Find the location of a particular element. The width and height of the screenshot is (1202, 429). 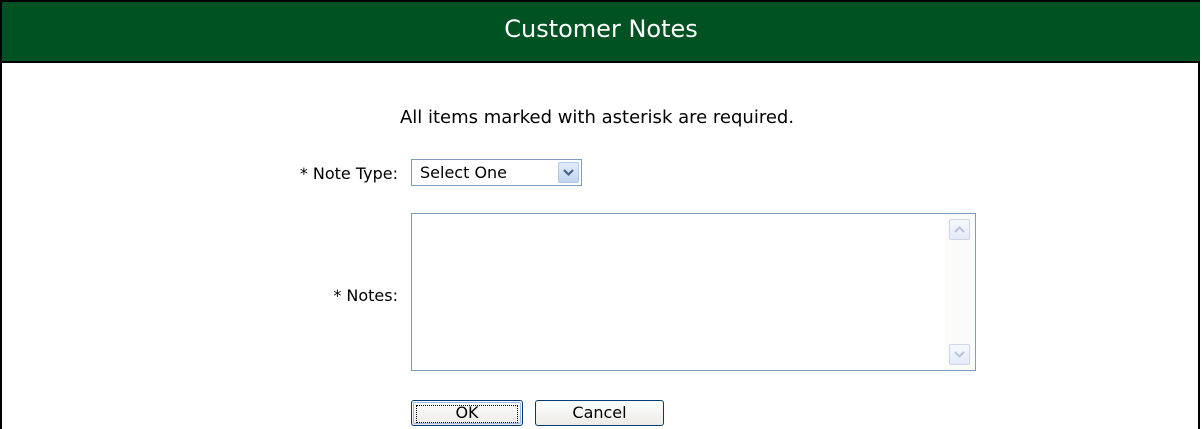

note-type-select: Select One is located at coordinates (496, 172).